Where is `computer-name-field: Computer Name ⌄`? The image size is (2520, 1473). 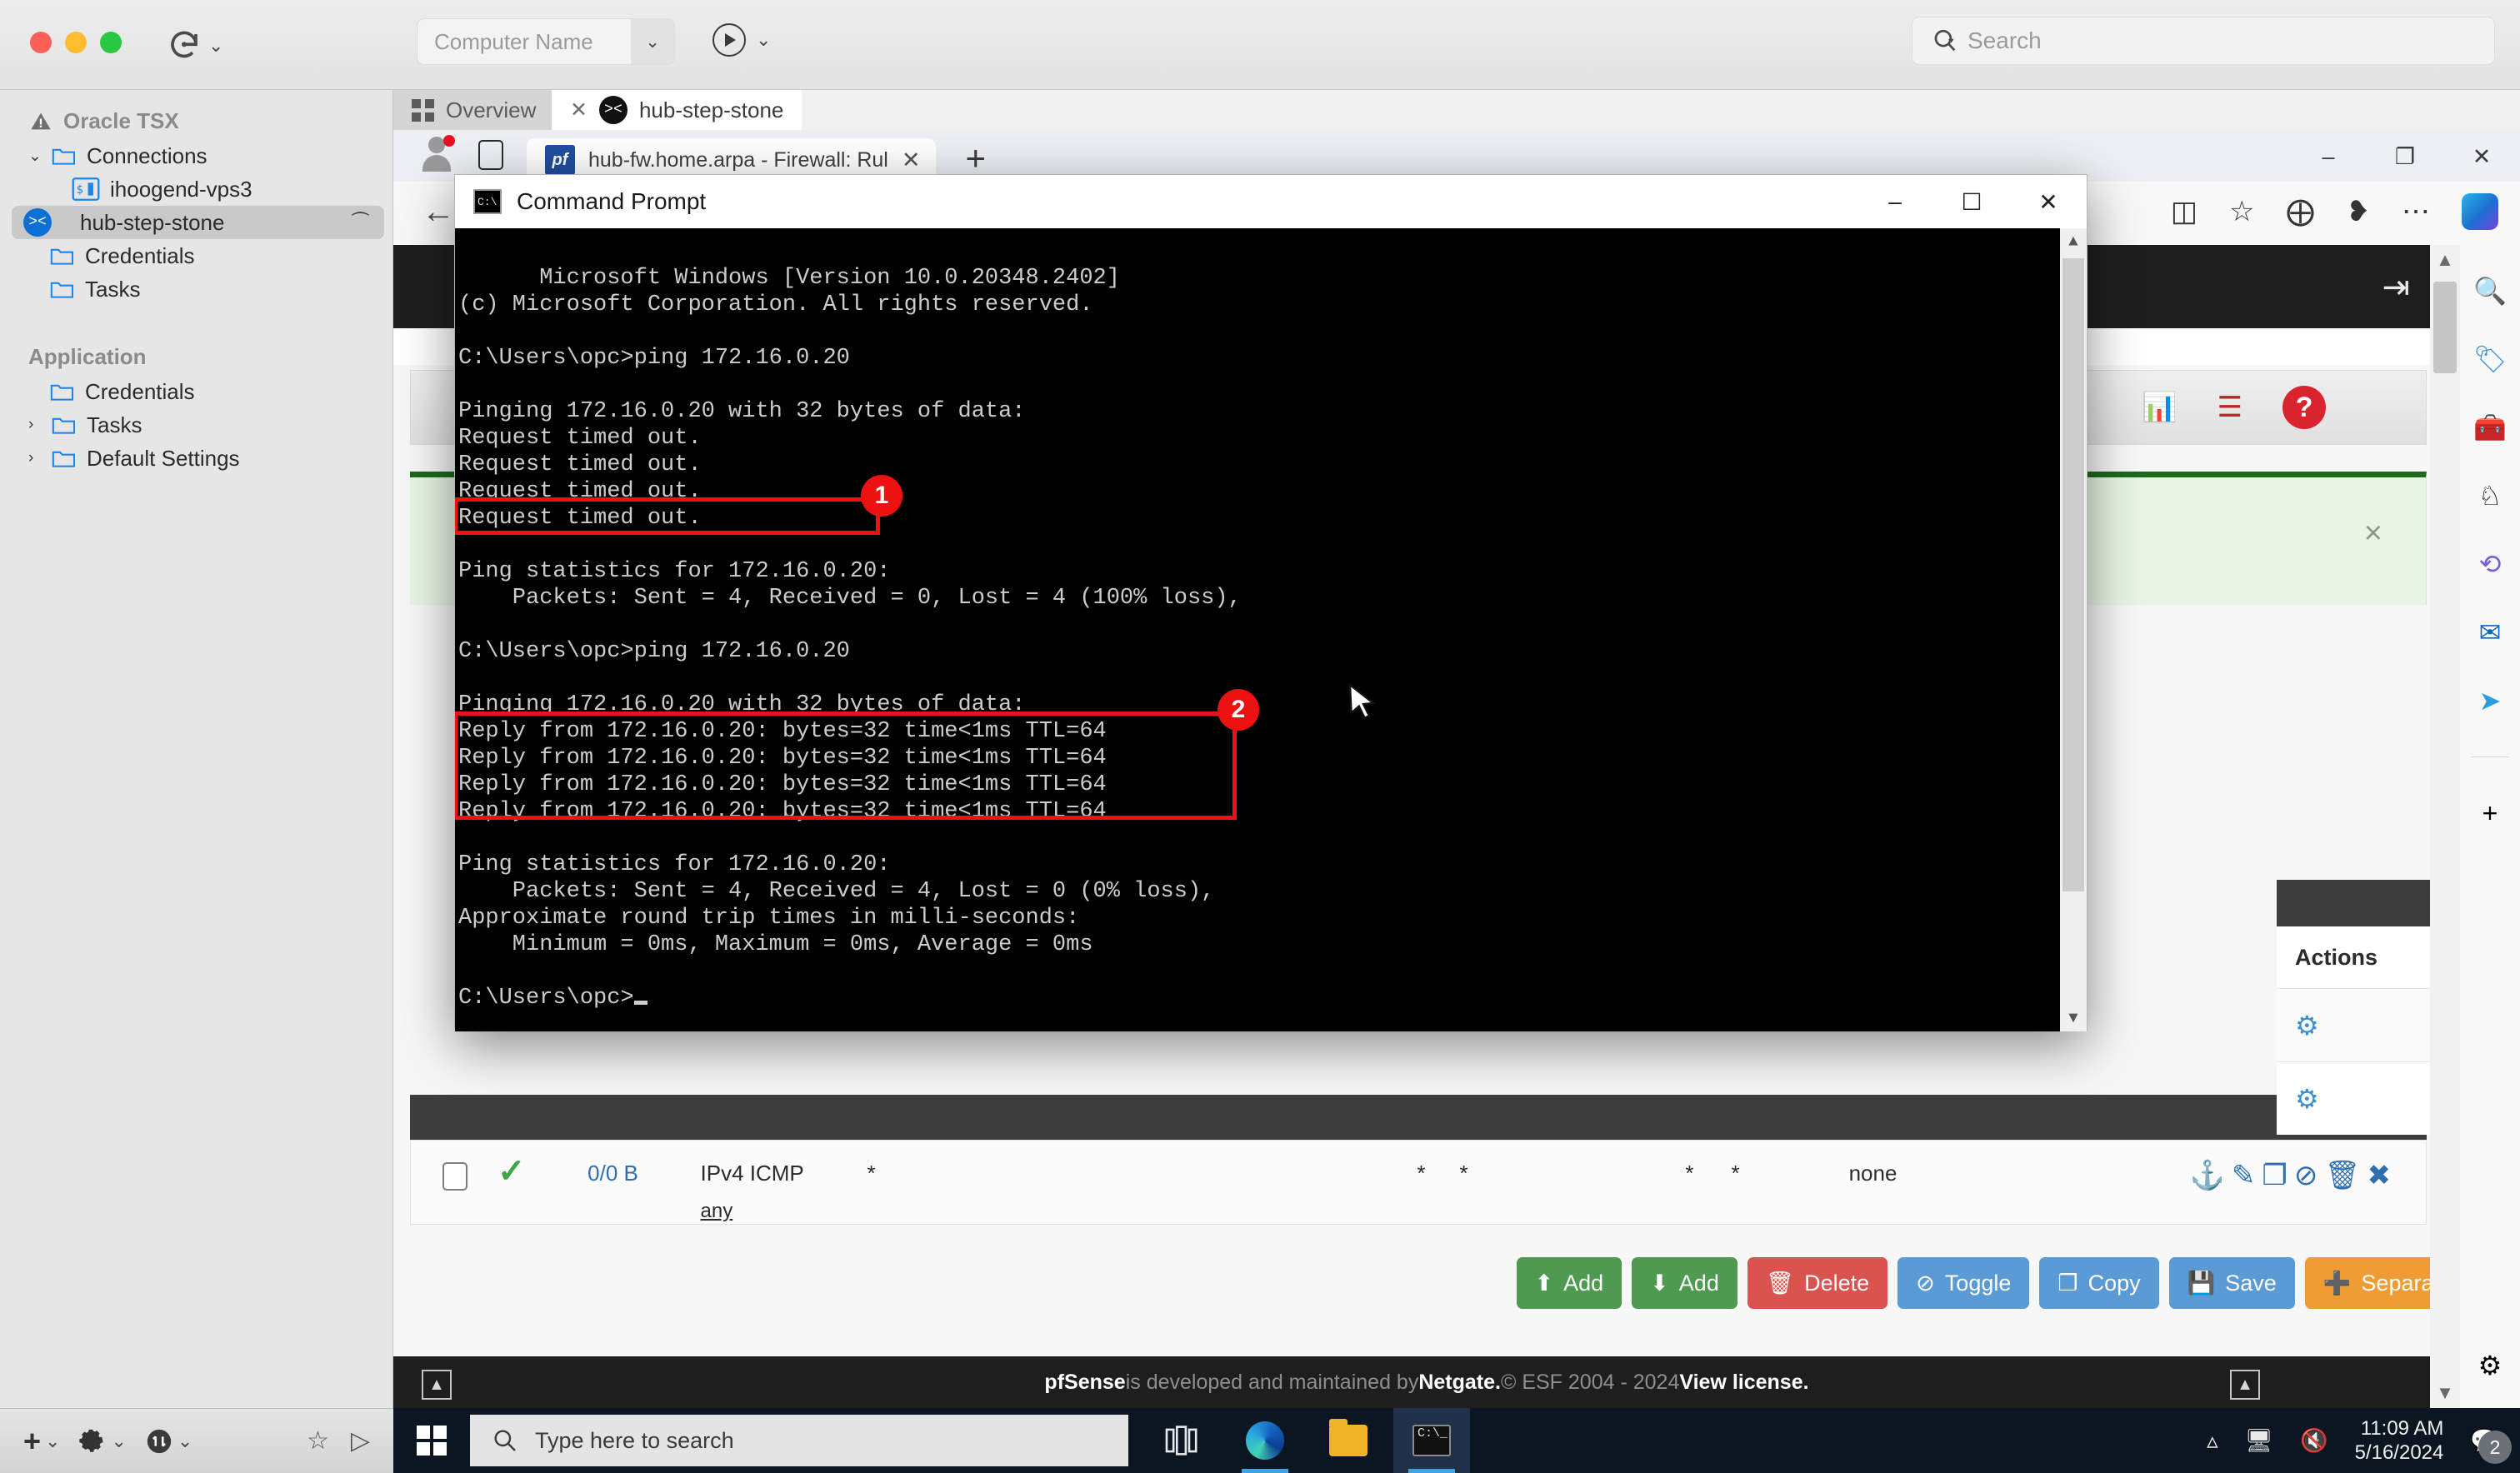
computer-name-field: Computer Name ⌄ is located at coordinates (546, 42).